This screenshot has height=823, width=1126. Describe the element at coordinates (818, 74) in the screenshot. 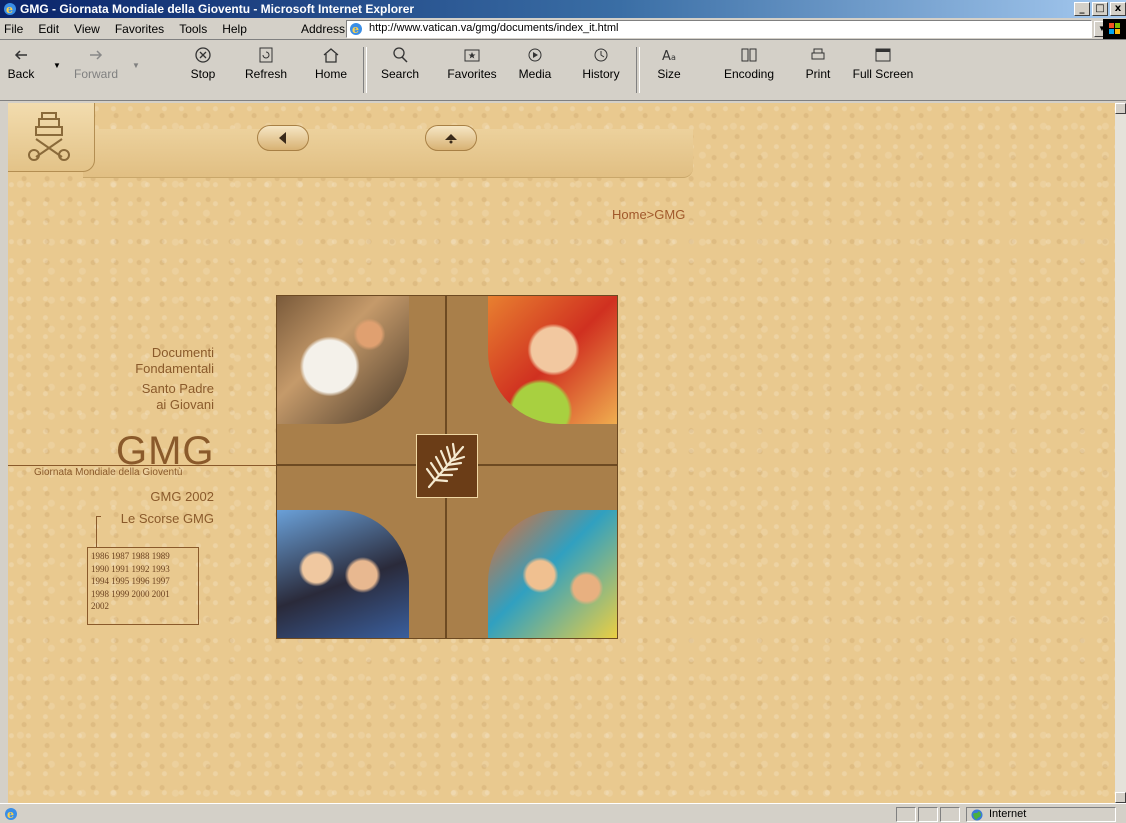

I see `print-label: Print` at that location.